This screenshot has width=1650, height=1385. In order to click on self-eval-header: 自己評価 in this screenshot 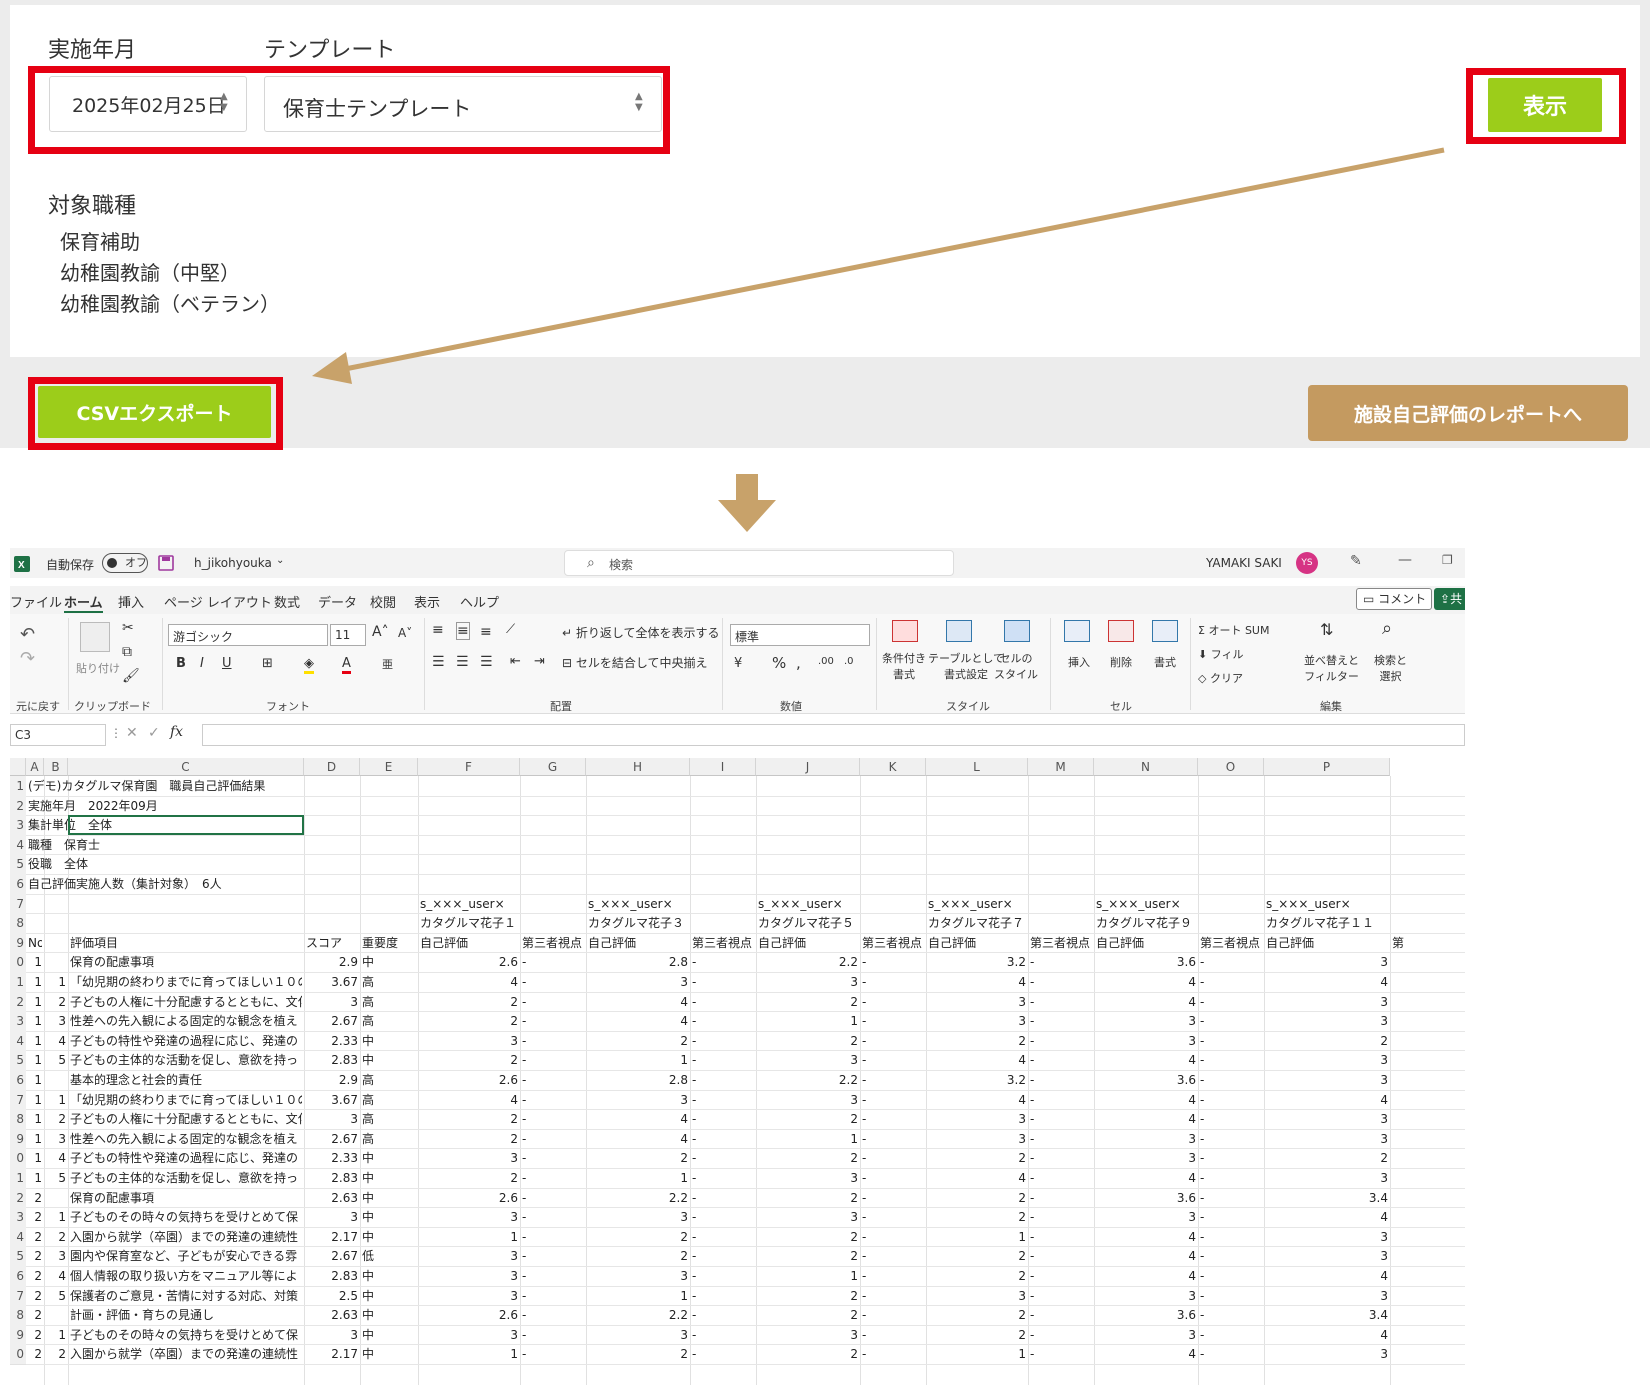, I will do `click(1327, 943)`.